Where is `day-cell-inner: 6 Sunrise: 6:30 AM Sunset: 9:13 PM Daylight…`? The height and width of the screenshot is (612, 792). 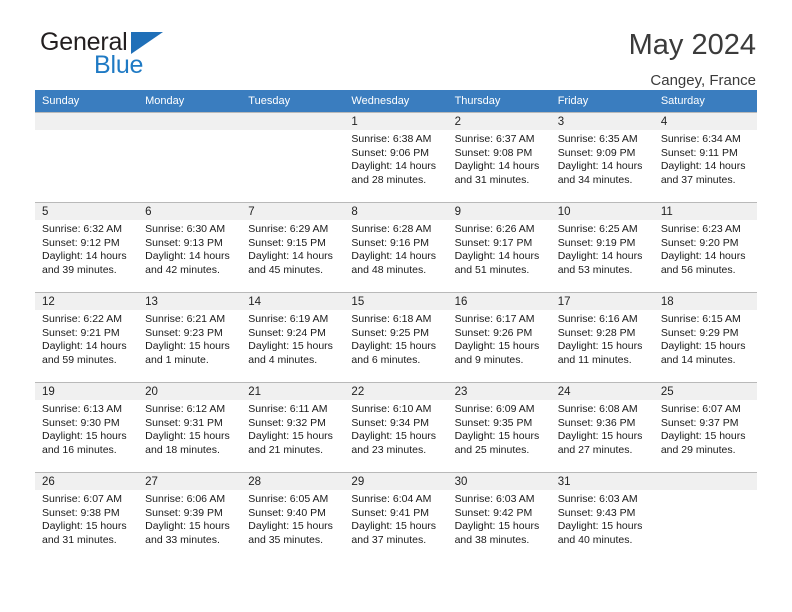 day-cell-inner: 6 Sunrise: 6:30 AM Sunset: 9:13 PM Daylight… is located at coordinates (190, 247).